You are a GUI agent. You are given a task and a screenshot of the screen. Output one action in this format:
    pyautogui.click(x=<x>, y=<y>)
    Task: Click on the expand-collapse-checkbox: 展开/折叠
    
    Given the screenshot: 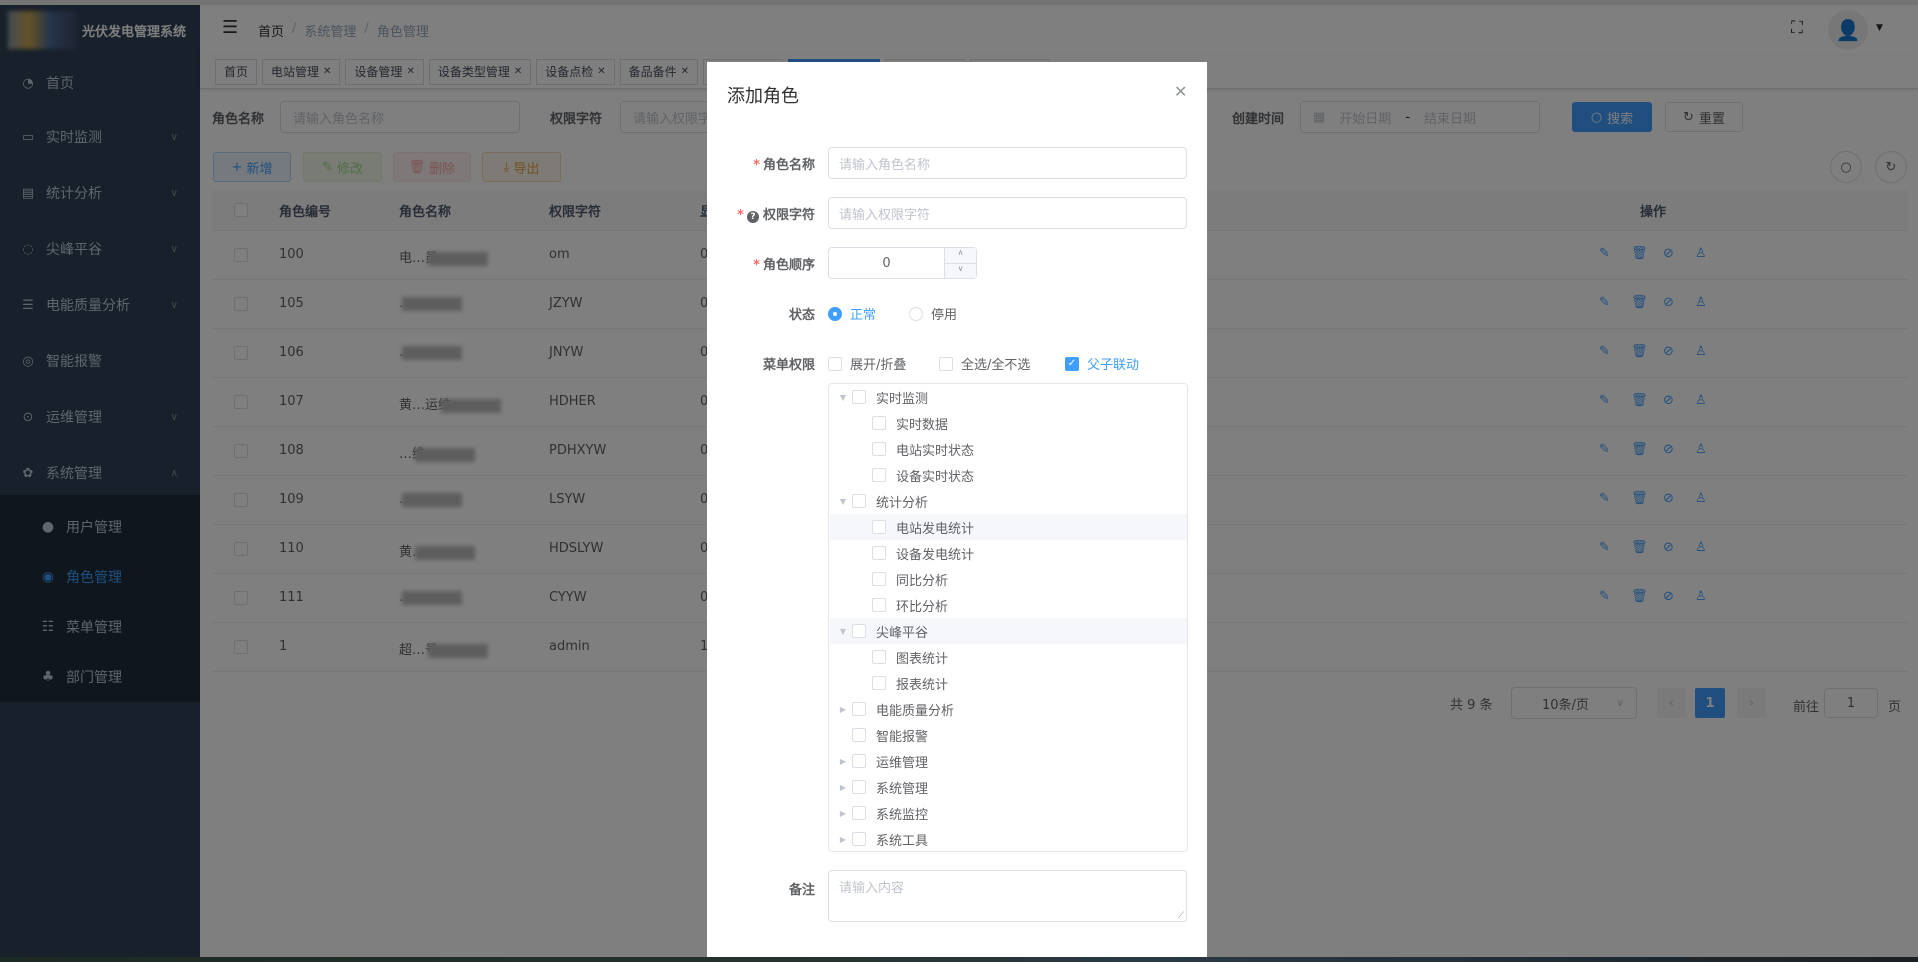 What is the action you would take?
    pyautogui.click(x=867, y=363)
    